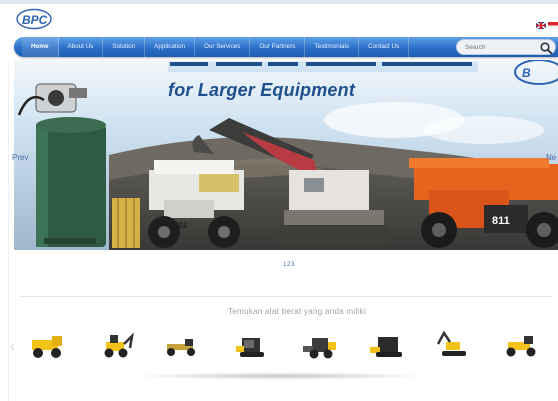 Image resolution: width=558 pixels, height=401 pixels. Describe the element at coordinates (40, 47) in the screenshot. I see `nav-home: Home` at that location.